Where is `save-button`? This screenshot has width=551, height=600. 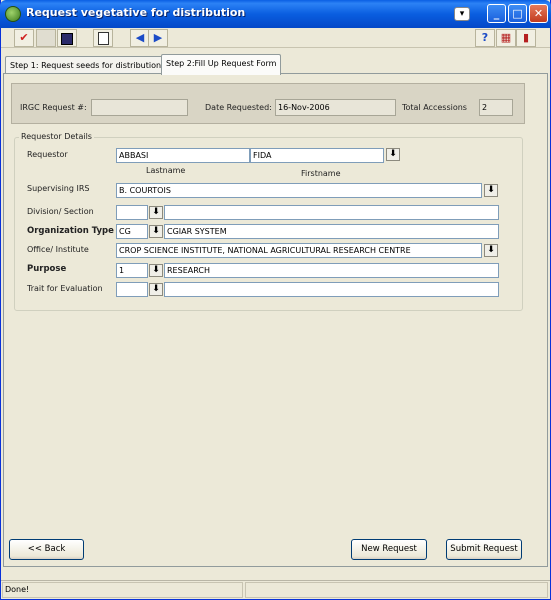 save-button is located at coordinates (67, 38).